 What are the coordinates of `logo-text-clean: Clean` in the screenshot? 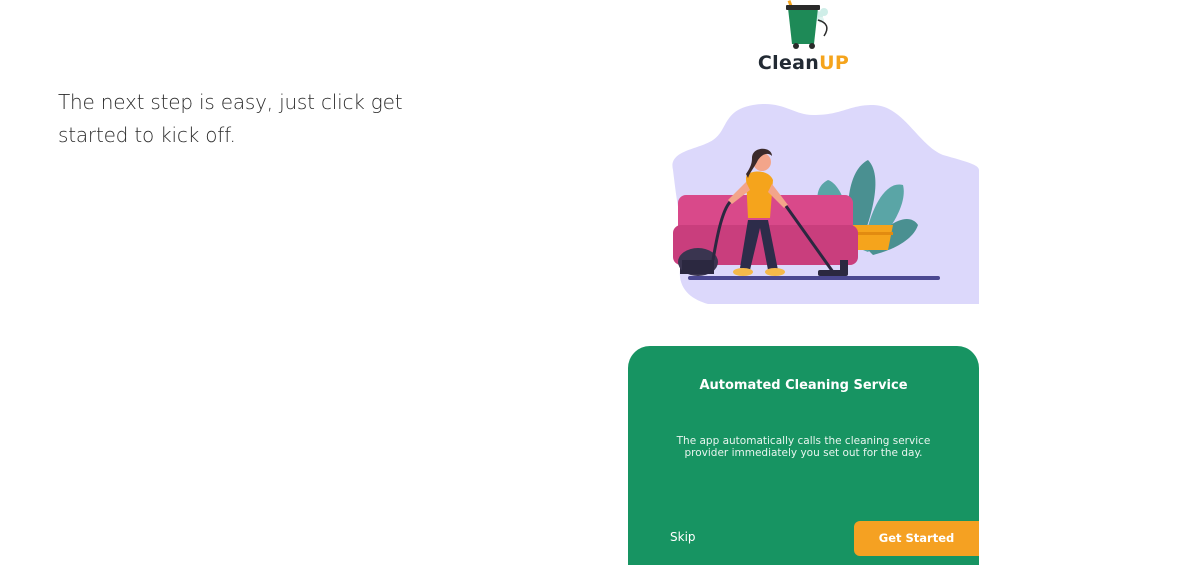 It's located at (788, 63).